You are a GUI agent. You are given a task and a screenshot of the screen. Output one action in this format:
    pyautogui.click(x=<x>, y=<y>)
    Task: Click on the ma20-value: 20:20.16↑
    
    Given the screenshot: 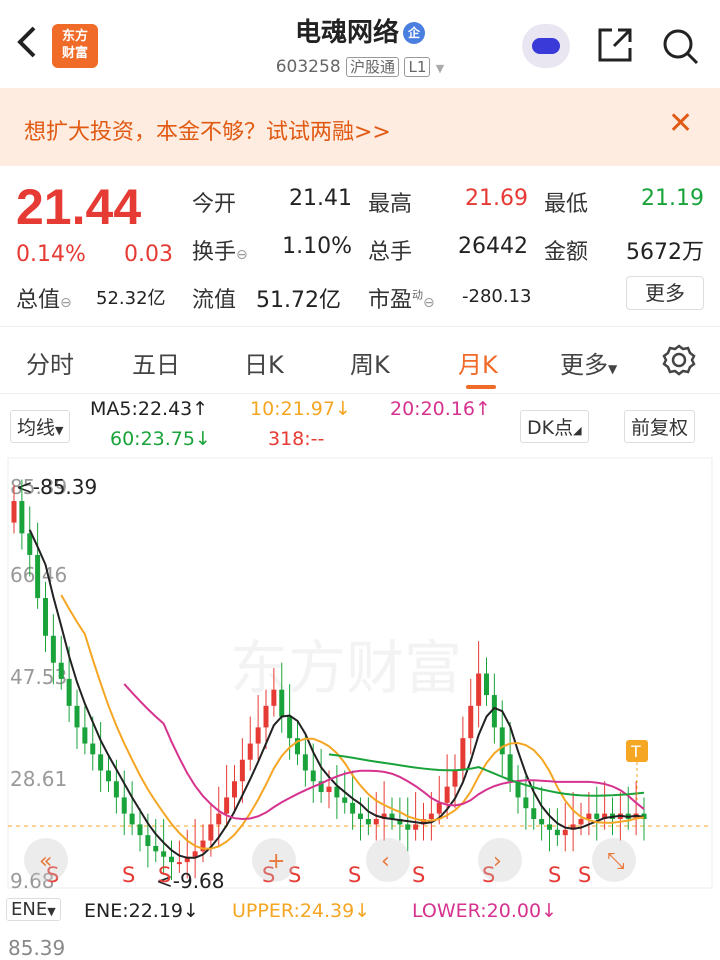 What is the action you would take?
    pyautogui.click(x=440, y=409)
    